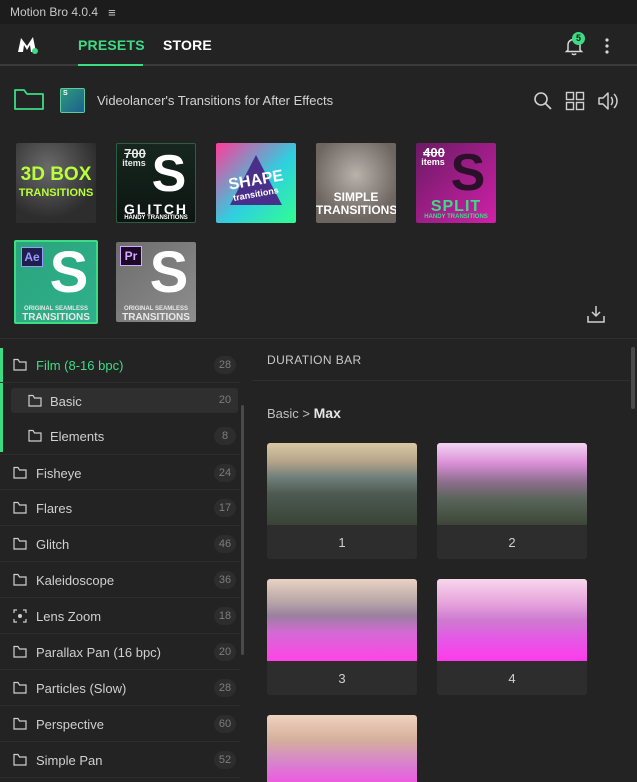  I want to click on pack-3d-box-transitions: 3D BOX TRANSITIONS, so click(56, 183).